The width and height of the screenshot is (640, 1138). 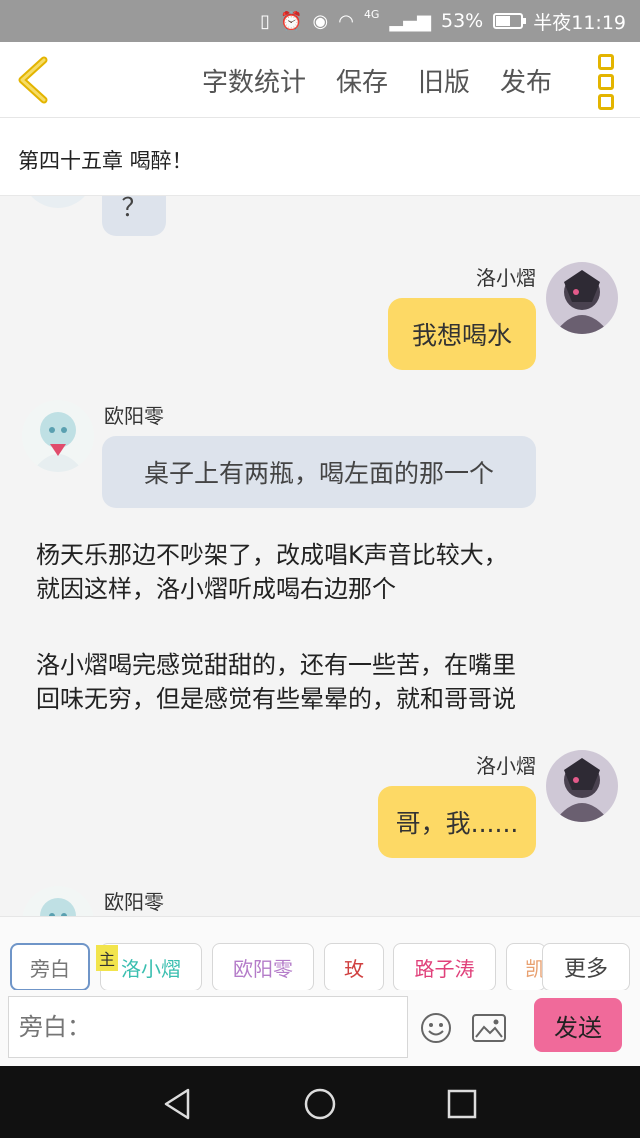 I want to click on system-nav-bar, so click(x=320, y=1102).